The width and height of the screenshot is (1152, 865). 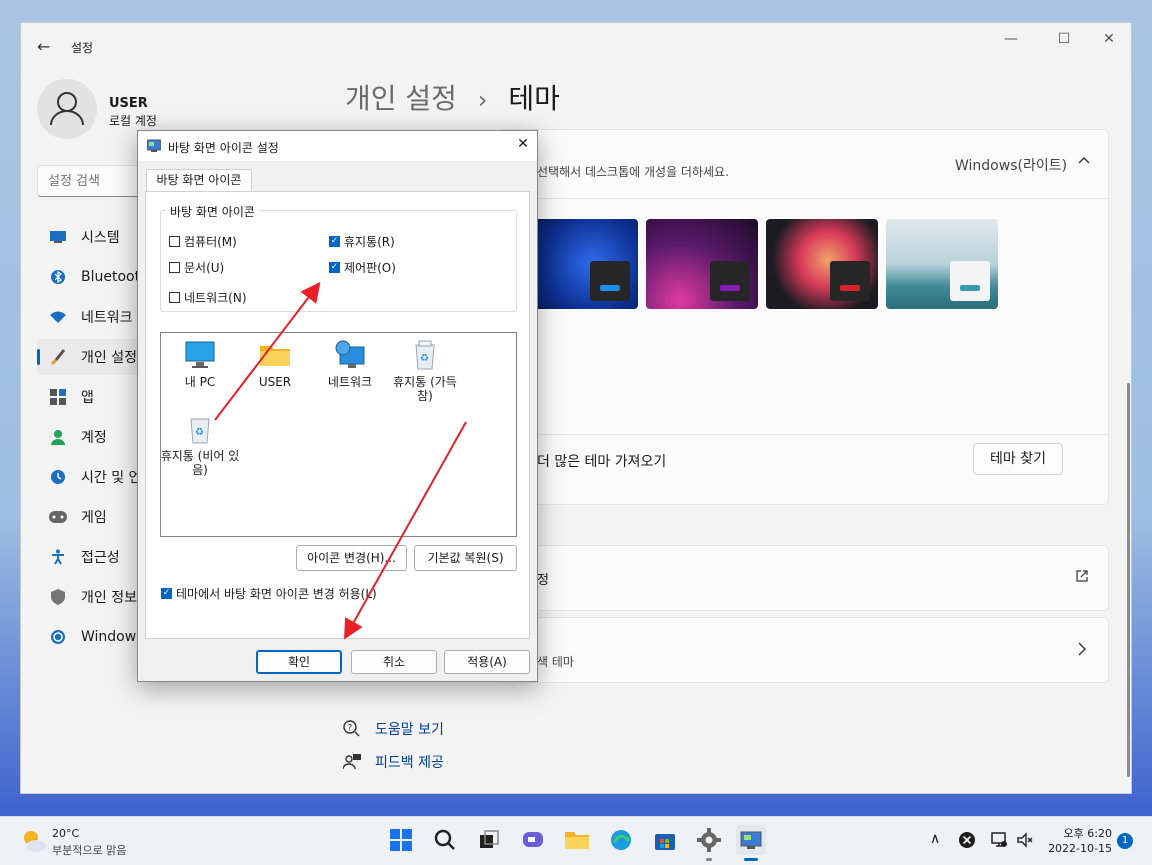 I want to click on taskbar: 20°C 부분적으로 맑음 ∧ 오후 6:20 2022-10-15 1, so click(x=576, y=840).